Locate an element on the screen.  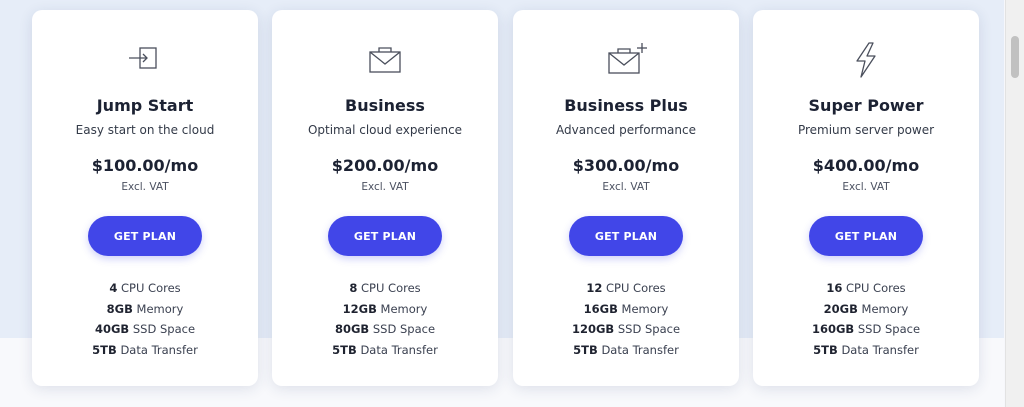
feature-value: 80GB is located at coordinates (352, 329).